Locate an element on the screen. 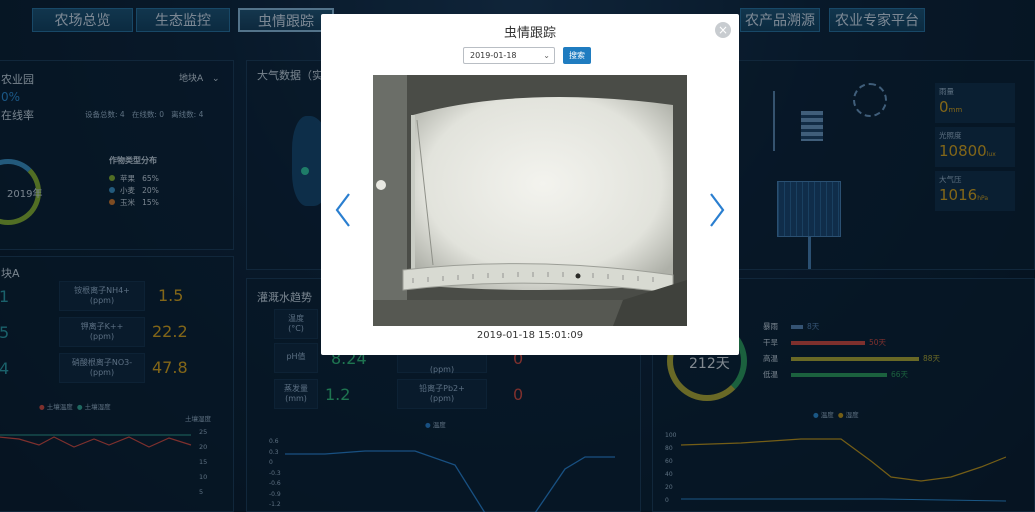 The width and height of the screenshot is (1035, 512). photo-timestamp: 2019-01-18 15:01:09 is located at coordinates (530, 335).